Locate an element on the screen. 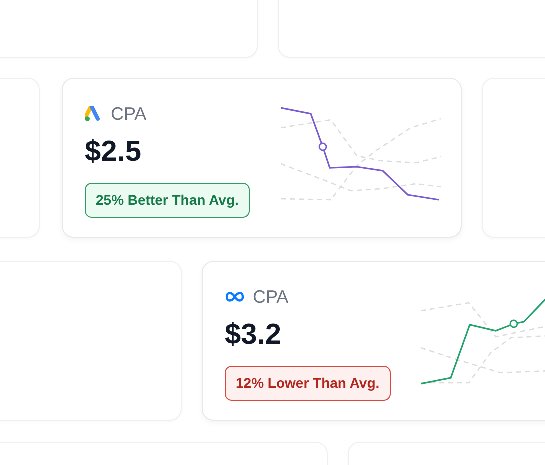 The image size is (545, 465). comparison-badge: 25% Better Than Avg. is located at coordinates (167, 200).